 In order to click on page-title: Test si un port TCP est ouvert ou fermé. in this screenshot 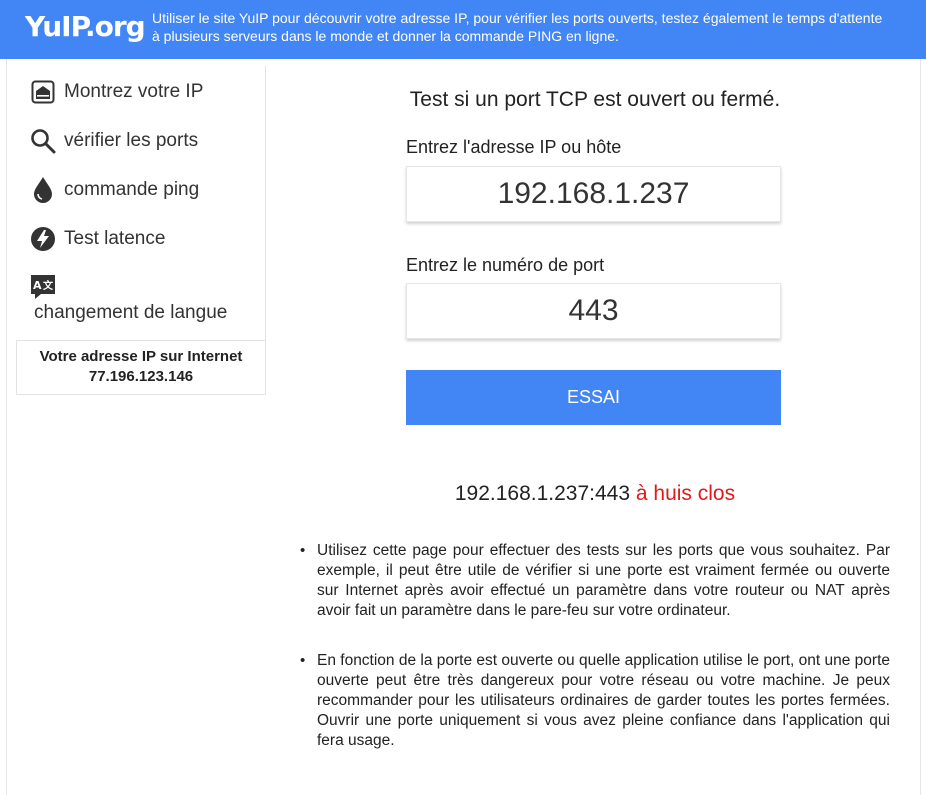, I will do `click(595, 99)`.